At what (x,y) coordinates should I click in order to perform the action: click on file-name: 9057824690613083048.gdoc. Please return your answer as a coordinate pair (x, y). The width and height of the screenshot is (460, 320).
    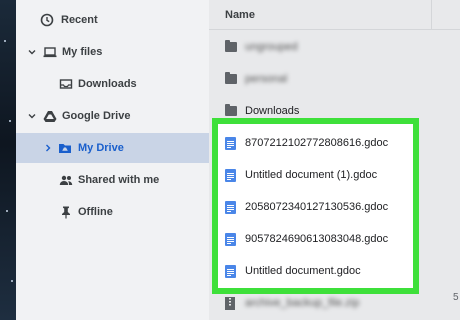
    Looking at the image, I should click on (317, 239).